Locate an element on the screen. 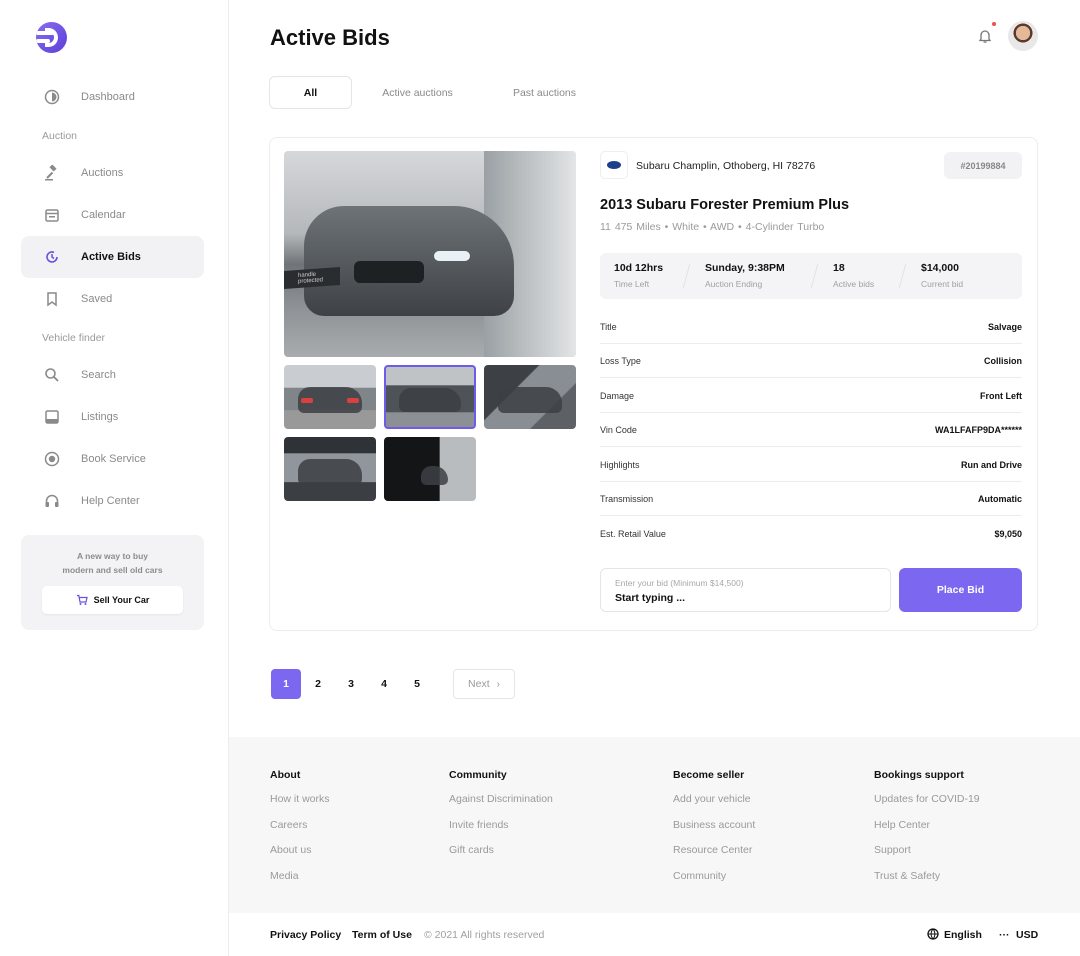  sidebar-item-label: Auctions is located at coordinates (102, 173).